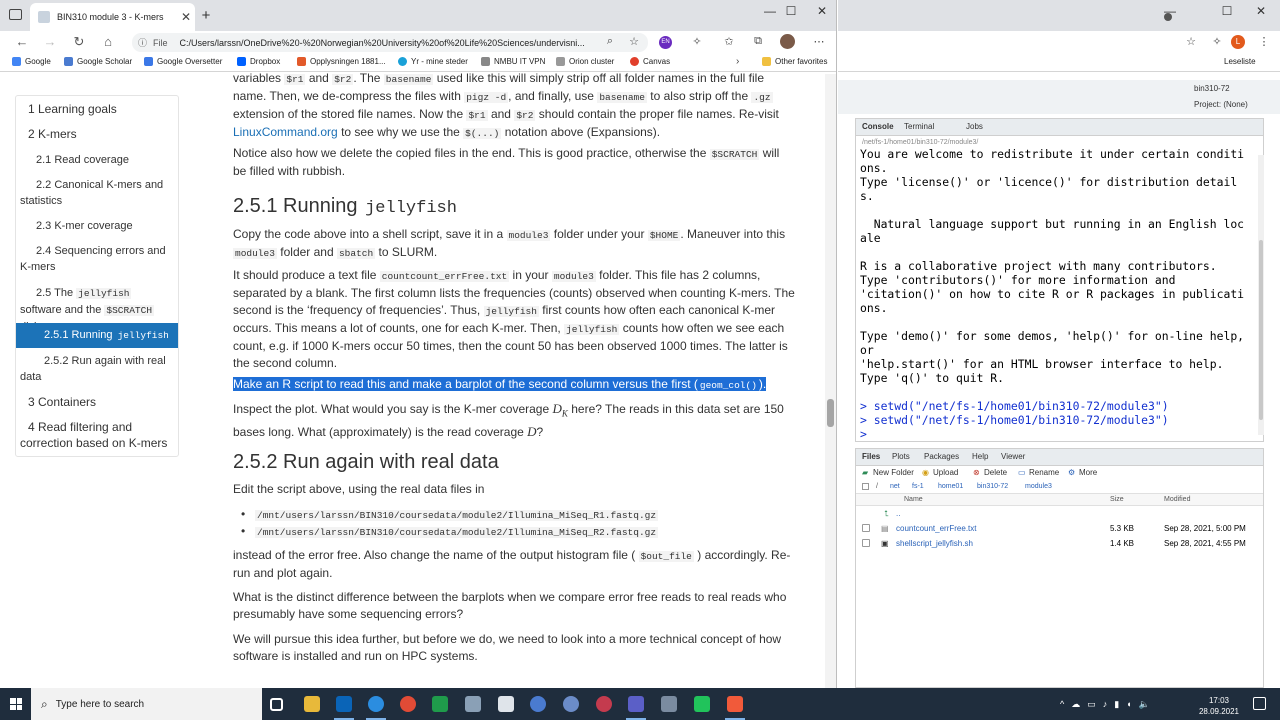 This screenshot has width=1280, height=720. I want to click on crumb-fs1: fs-1, so click(918, 486).